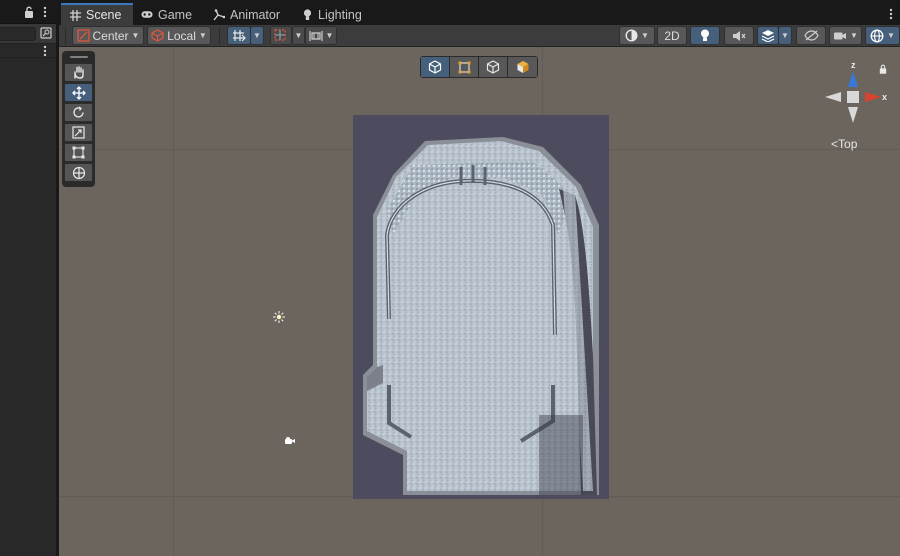  I want to click on gamepad-icon, so click(147, 15).